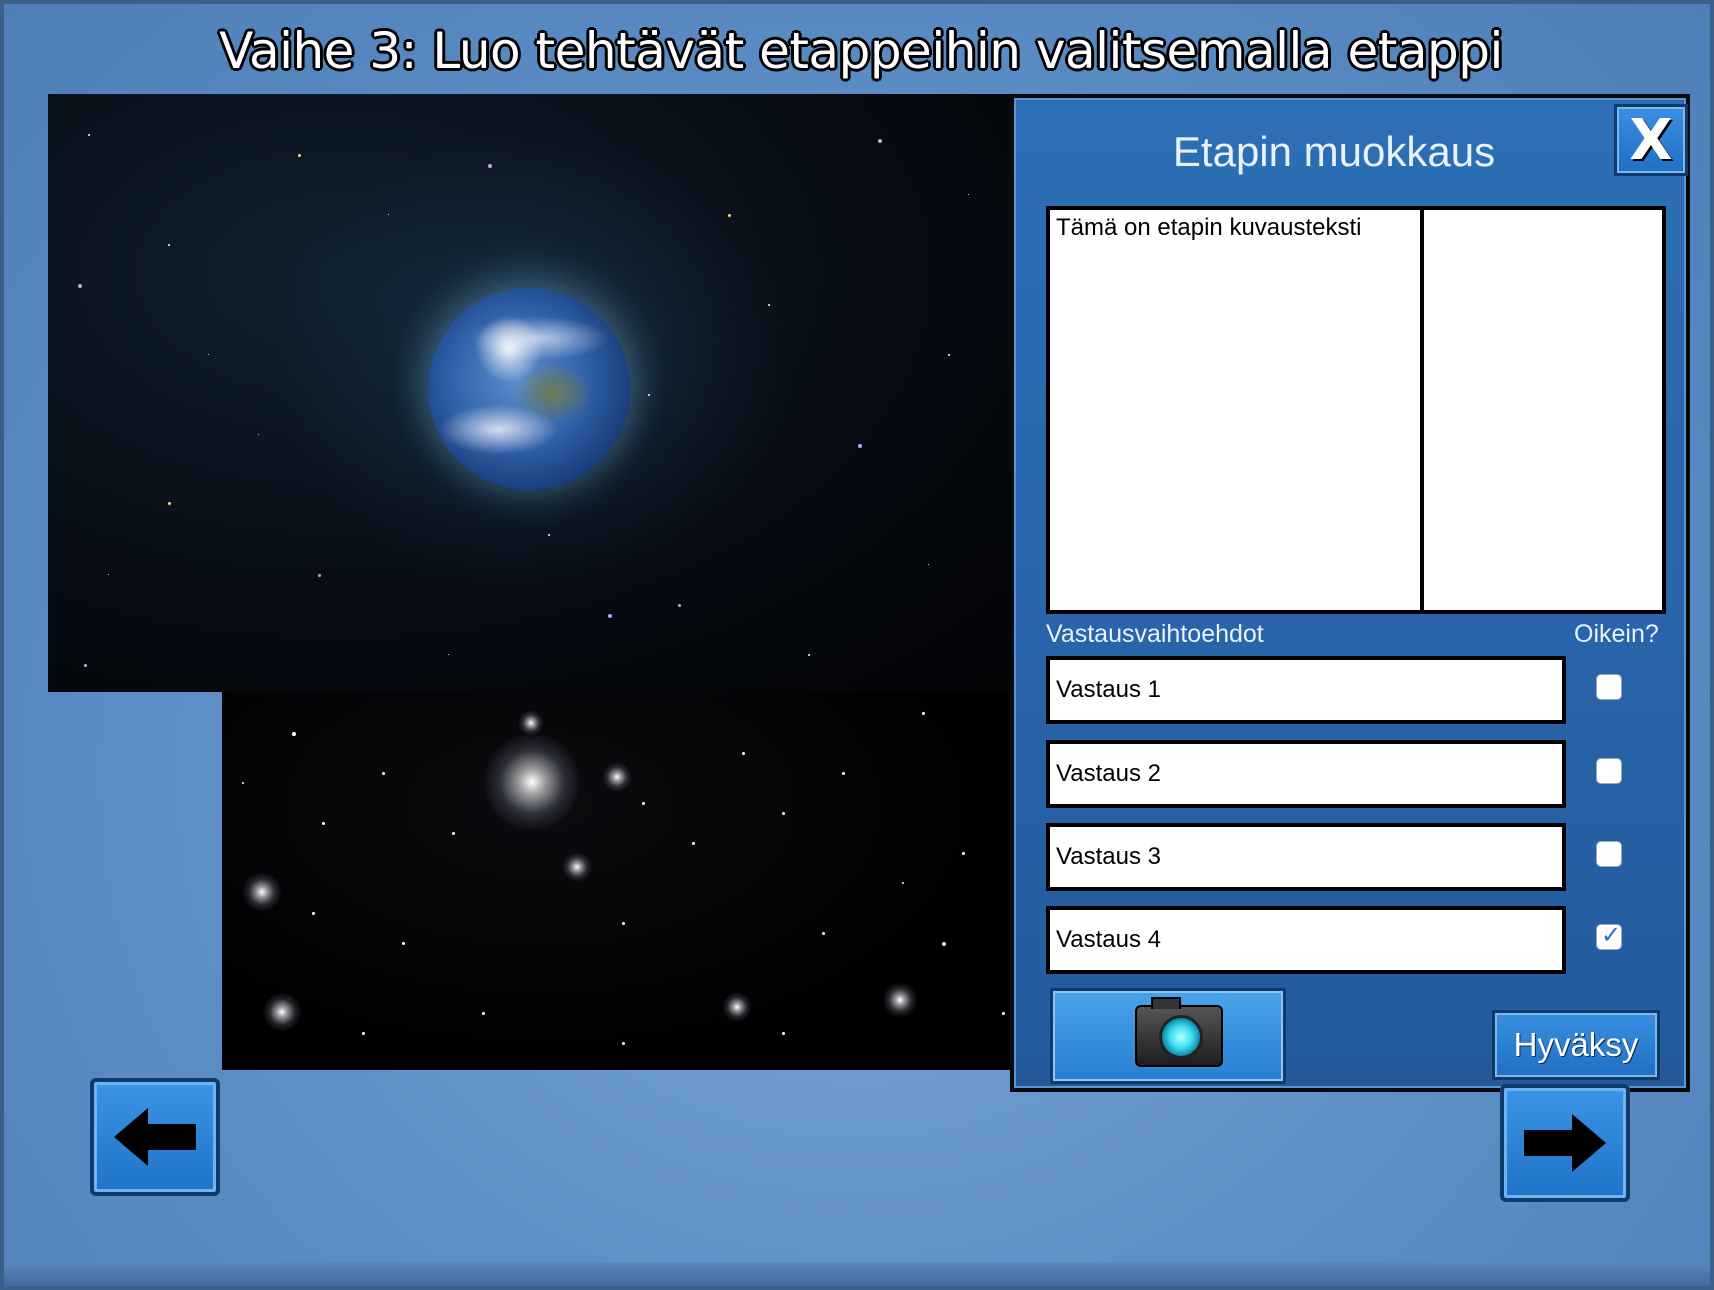 The image size is (1714, 1290). I want to click on camera-button, so click(1168, 1036).